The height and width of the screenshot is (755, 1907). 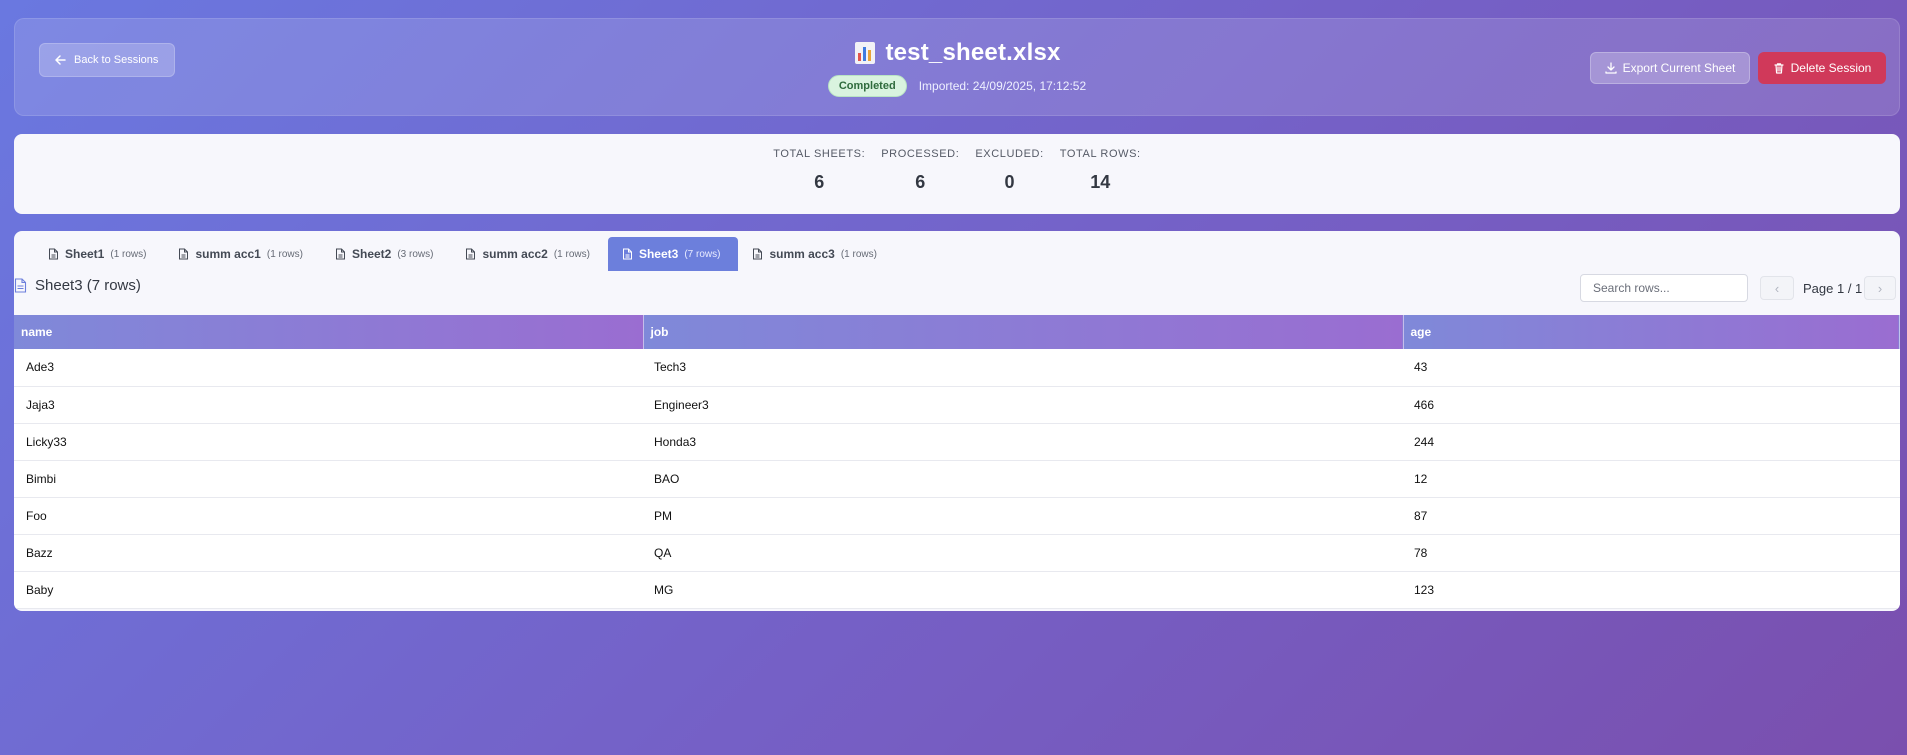 I want to click on search-rows-input, so click(x=1664, y=288).